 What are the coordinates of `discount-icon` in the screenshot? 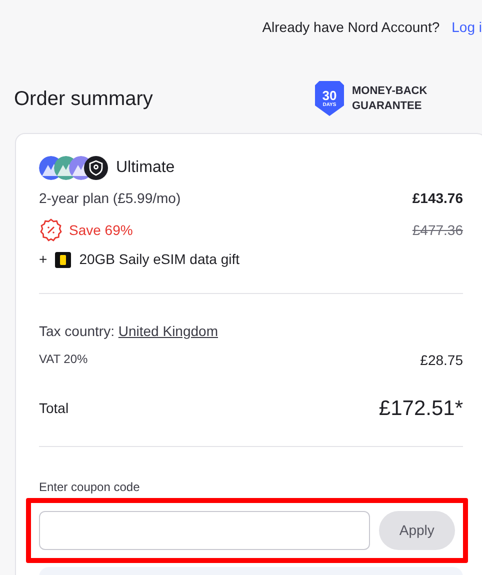 It's located at (51, 230).